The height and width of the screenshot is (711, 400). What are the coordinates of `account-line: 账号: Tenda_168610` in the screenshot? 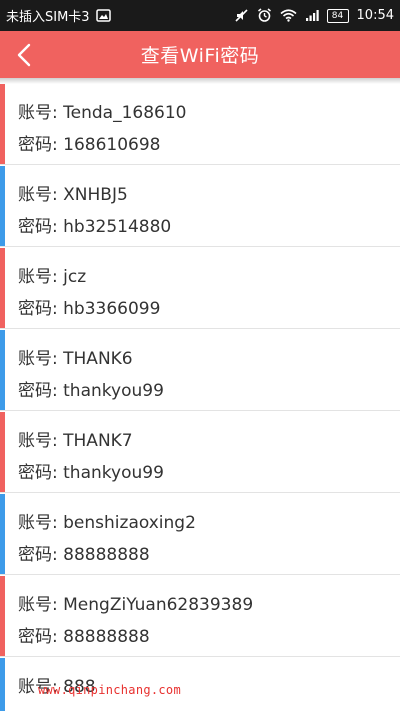 It's located at (102, 110).